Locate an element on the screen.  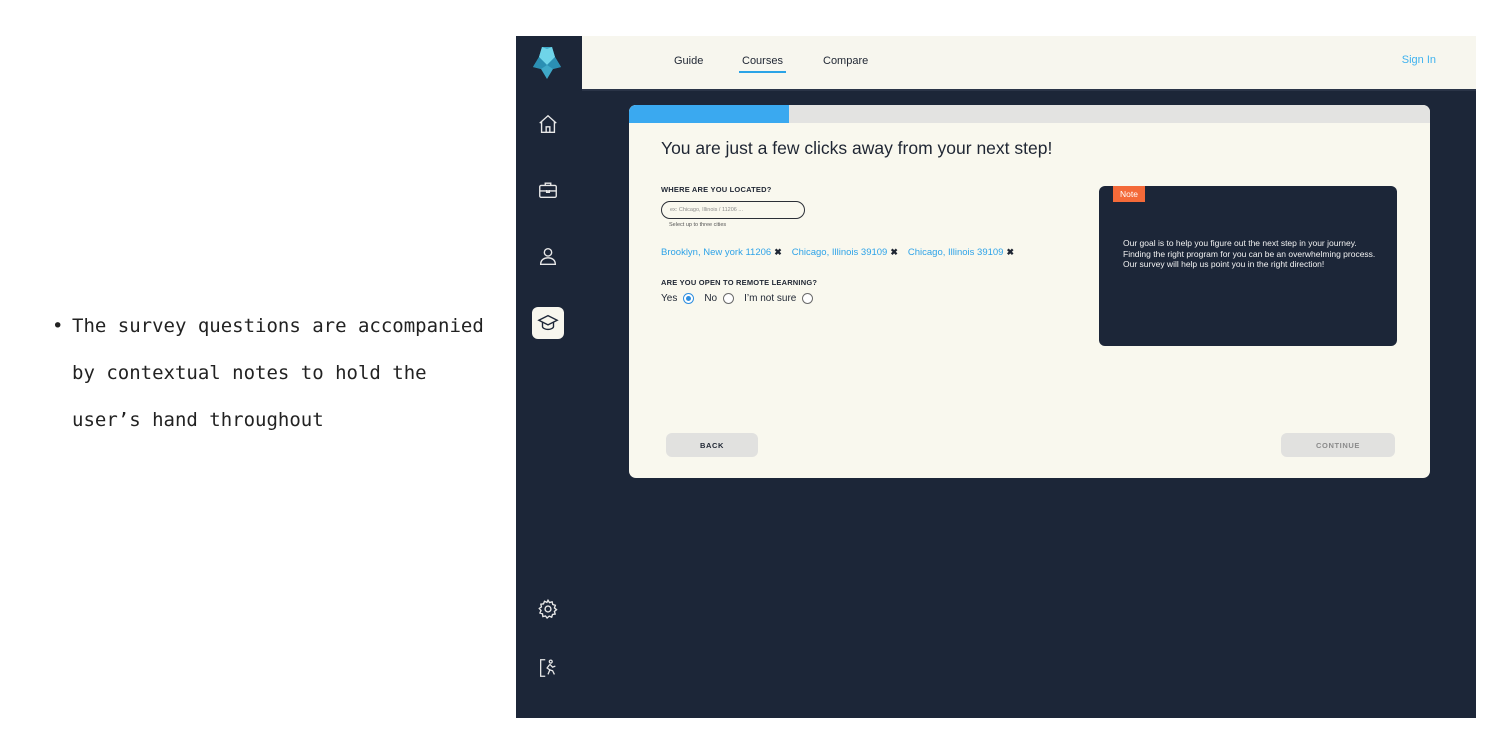
radio-label: I’m not sure is located at coordinates (770, 298).